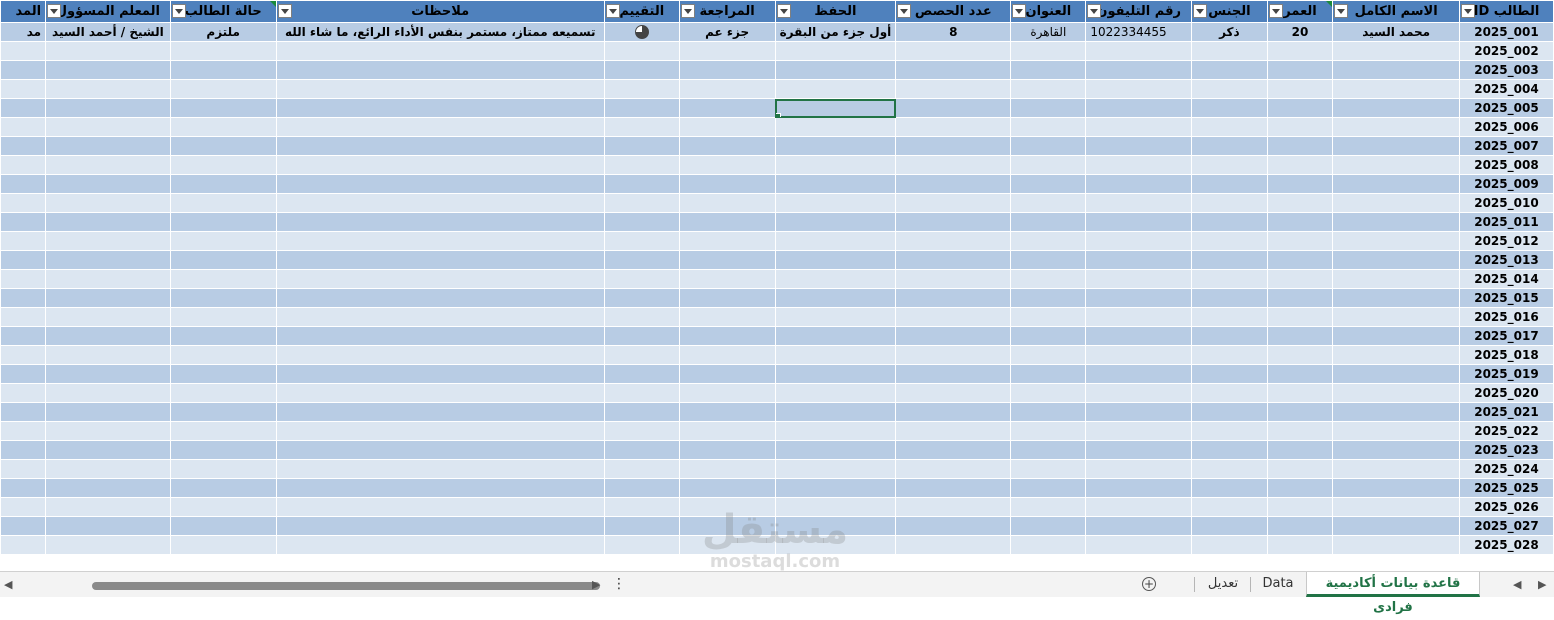  Describe the element at coordinates (1396, 11) in the screenshot. I see `header-name: الاسم الكامل` at that location.